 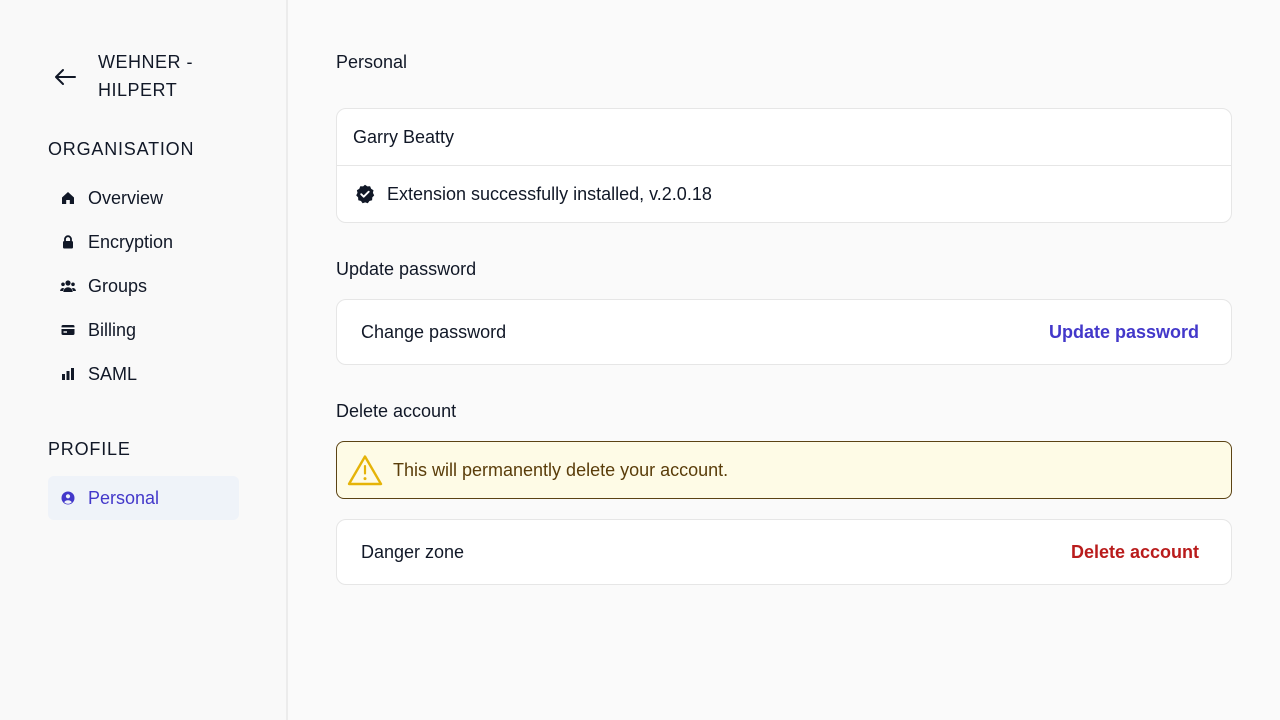 What do you see at coordinates (124, 497) in the screenshot?
I see `sidebar-item-label: Personal` at bounding box center [124, 497].